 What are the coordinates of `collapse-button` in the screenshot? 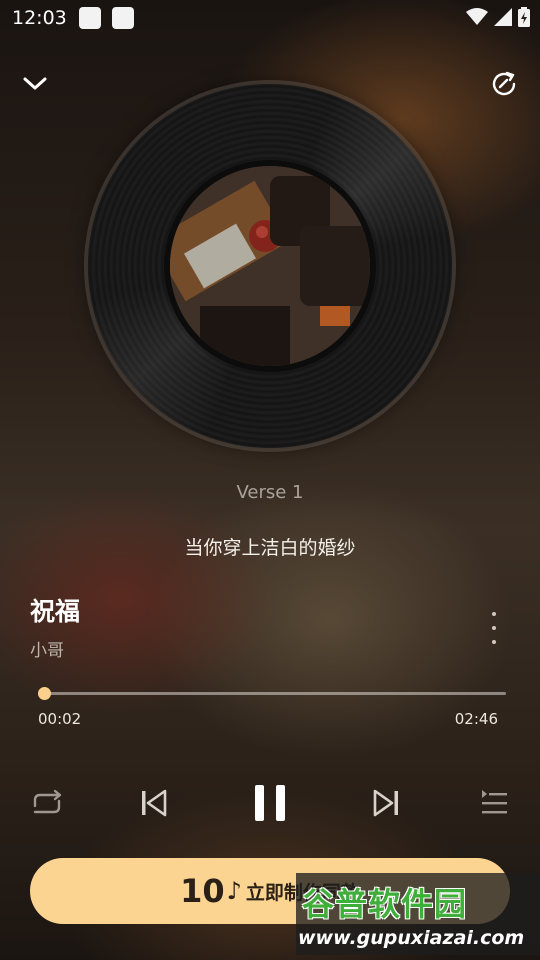 It's located at (35, 84).